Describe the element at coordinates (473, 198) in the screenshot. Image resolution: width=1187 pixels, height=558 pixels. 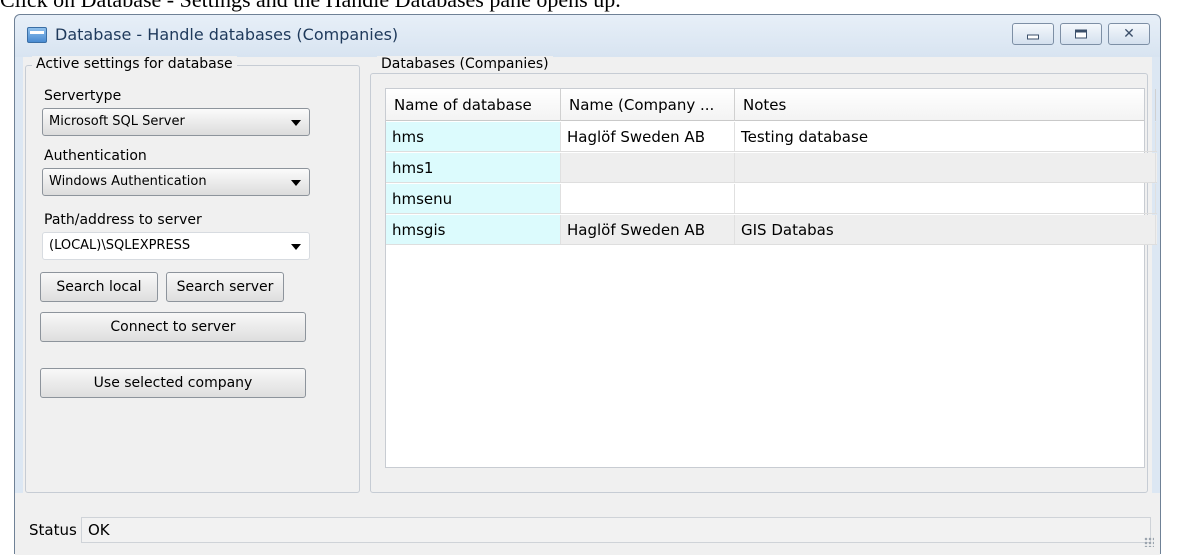
I see `cell-database-name: hmsenu` at that location.